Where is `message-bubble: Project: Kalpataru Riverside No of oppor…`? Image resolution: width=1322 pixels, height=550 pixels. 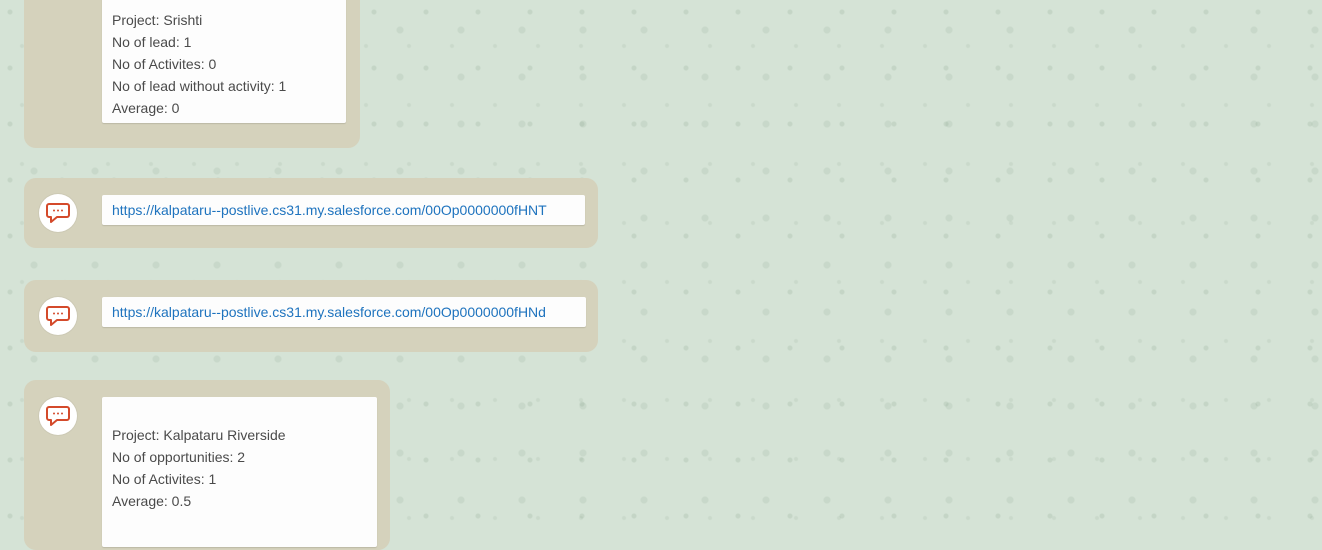 message-bubble: Project: Kalpataru Riverside No of oppor… is located at coordinates (239, 472).